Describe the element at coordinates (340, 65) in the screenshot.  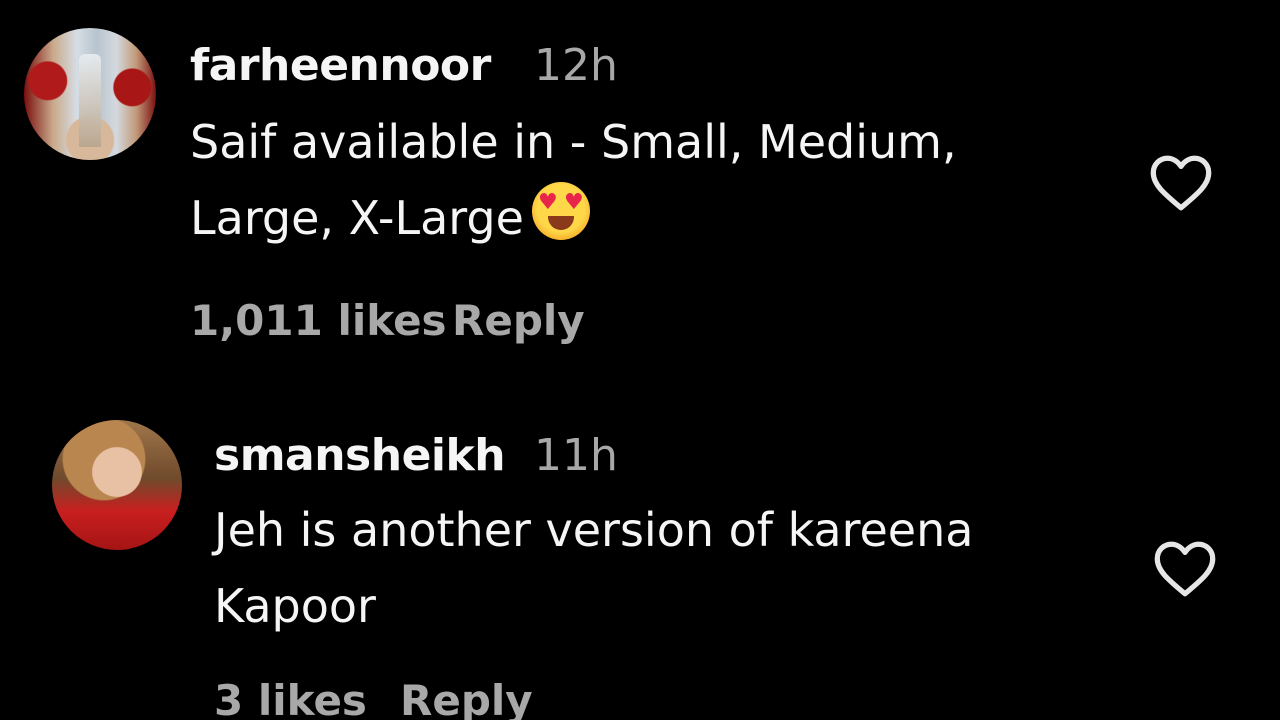
I see `comment-username: farheennoor` at that location.